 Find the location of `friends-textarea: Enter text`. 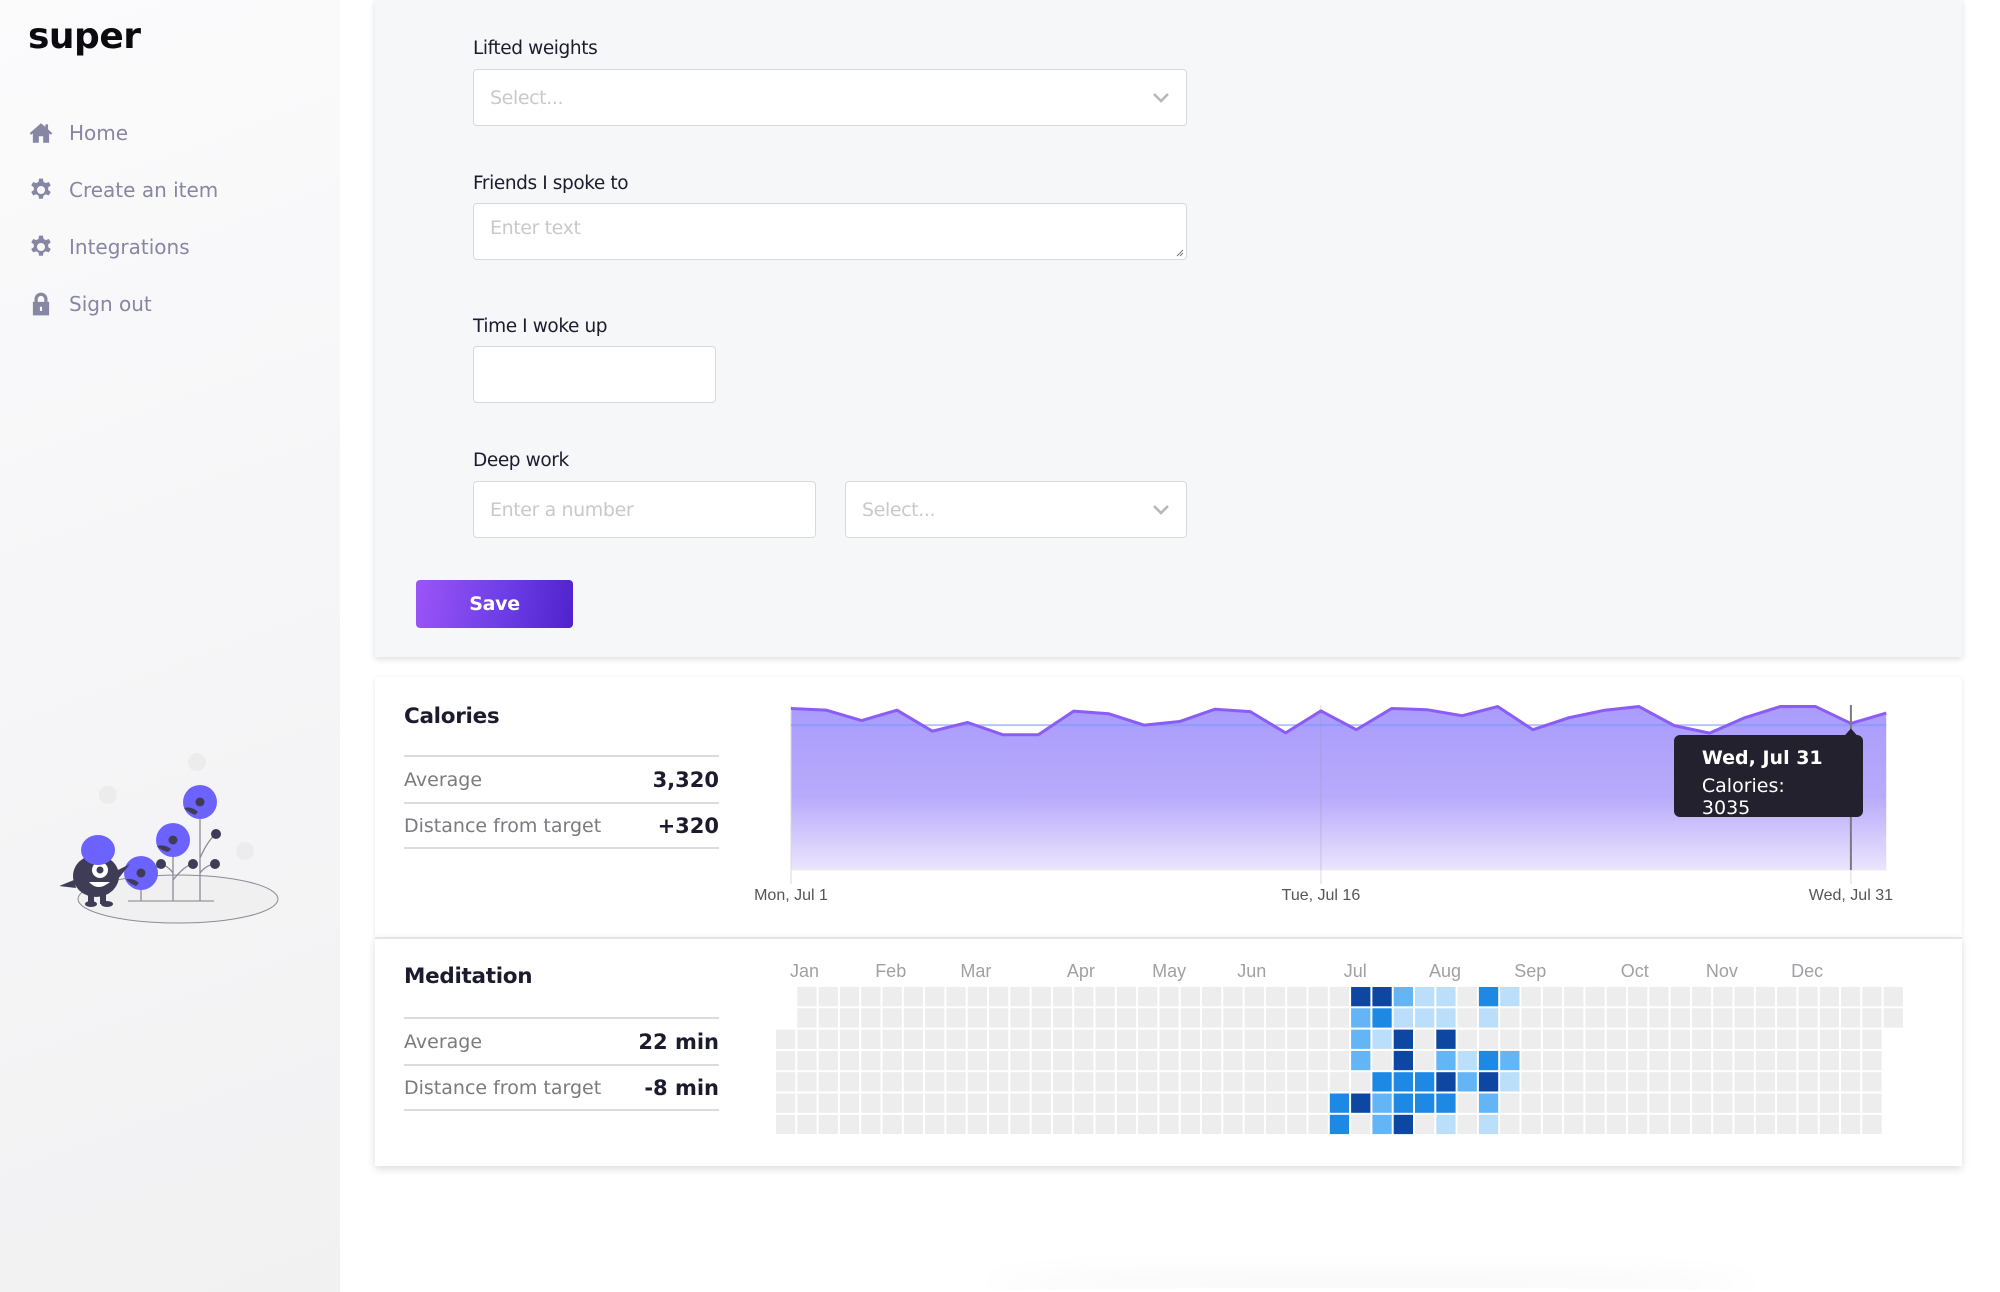

friends-textarea: Enter text is located at coordinates (830, 231).